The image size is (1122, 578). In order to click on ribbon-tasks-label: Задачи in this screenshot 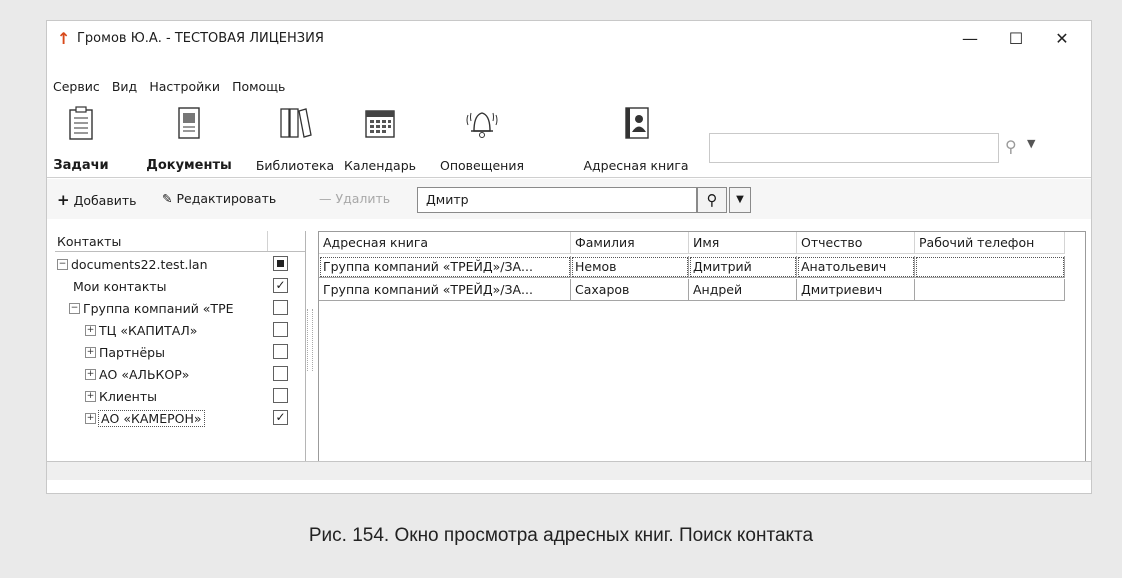, I will do `click(81, 165)`.